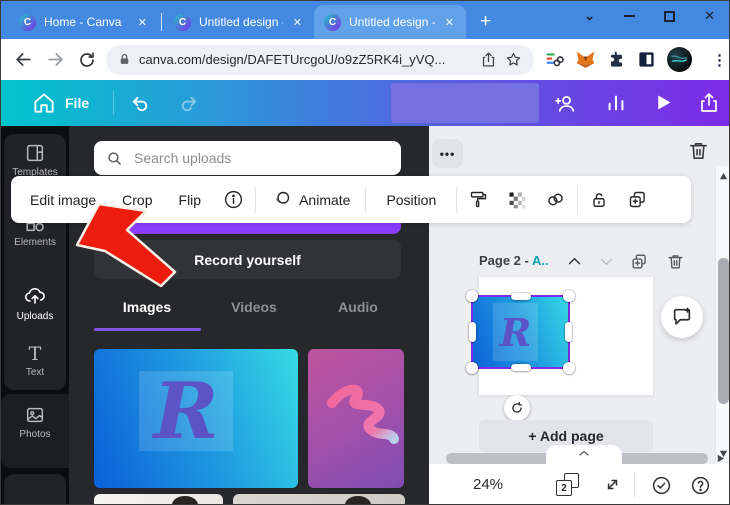  I want to click on back-icon, so click(23, 59).